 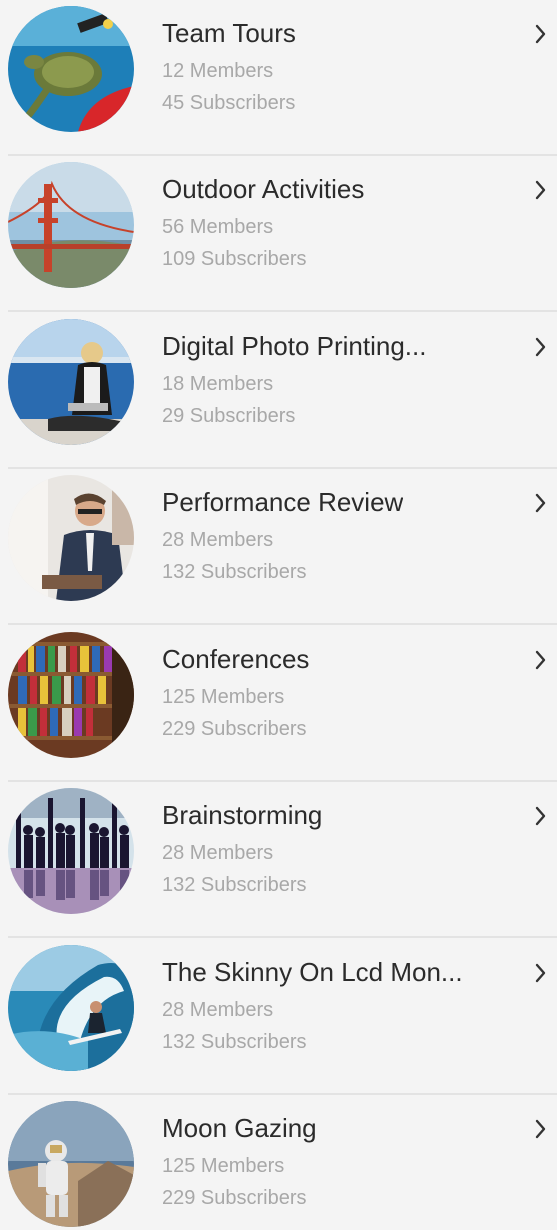 I want to click on group-avatar-performance-review, so click(x=71, y=538).